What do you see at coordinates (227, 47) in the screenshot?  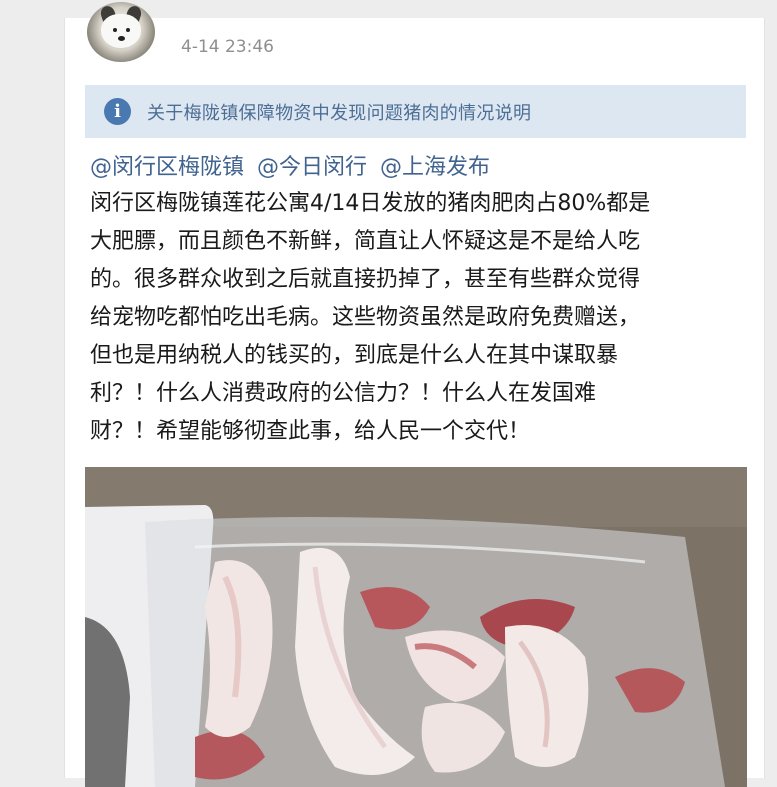 I see `post-timestamp: 4-14 23:46` at bounding box center [227, 47].